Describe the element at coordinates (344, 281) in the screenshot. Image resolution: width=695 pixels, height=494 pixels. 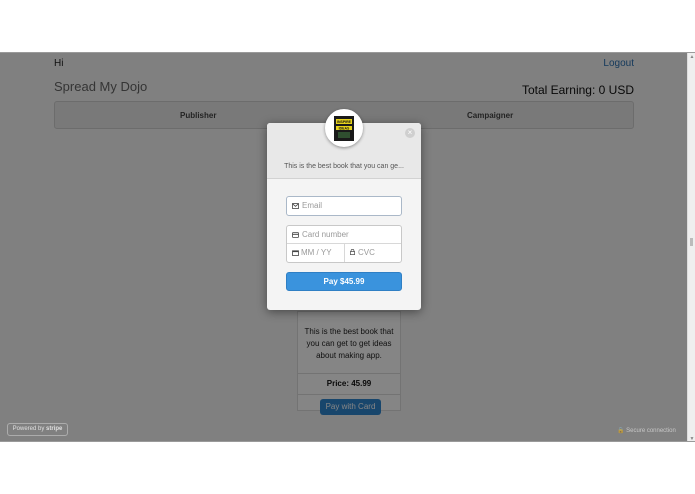
I see `pay-button: Pay $45.99` at that location.